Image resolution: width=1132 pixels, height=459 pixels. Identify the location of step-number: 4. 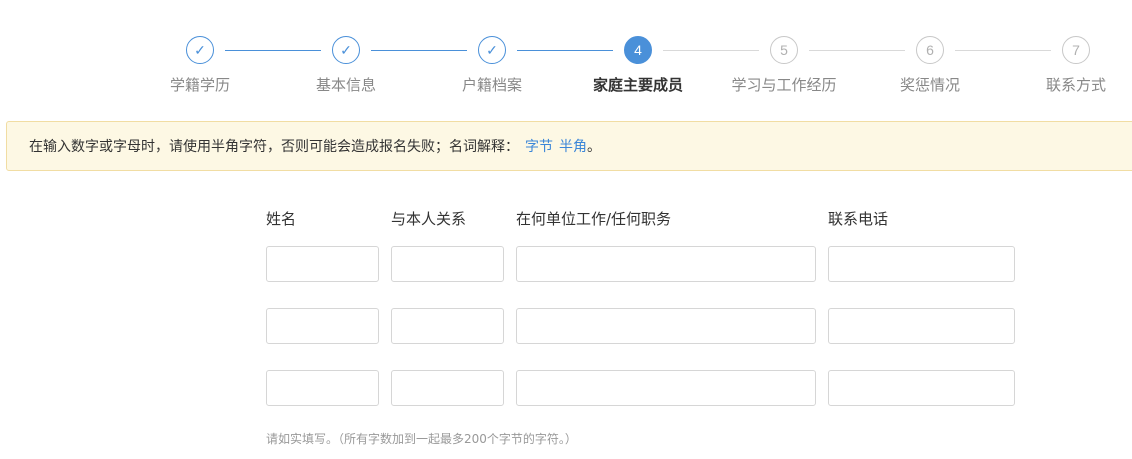
(638, 50).